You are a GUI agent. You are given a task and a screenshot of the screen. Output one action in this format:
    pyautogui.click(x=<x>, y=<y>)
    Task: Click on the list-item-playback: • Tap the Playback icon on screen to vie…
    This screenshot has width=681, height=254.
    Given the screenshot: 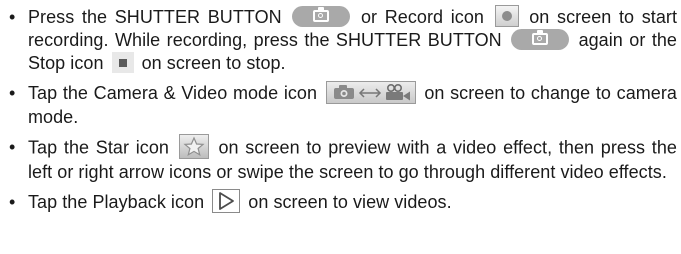 What is the action you would take?
    pyautogui.click(x=341, y=202)
    